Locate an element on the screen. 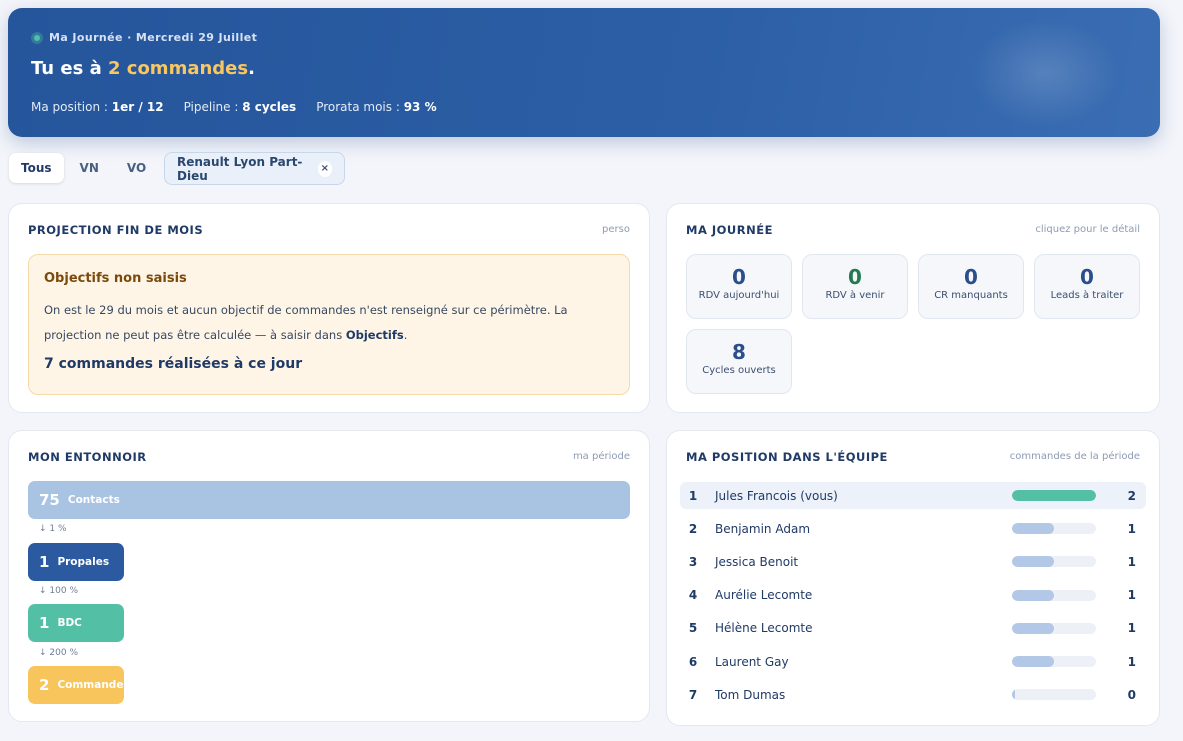  card-title: MA JOURNÉE is located at coordinates (729, 230).